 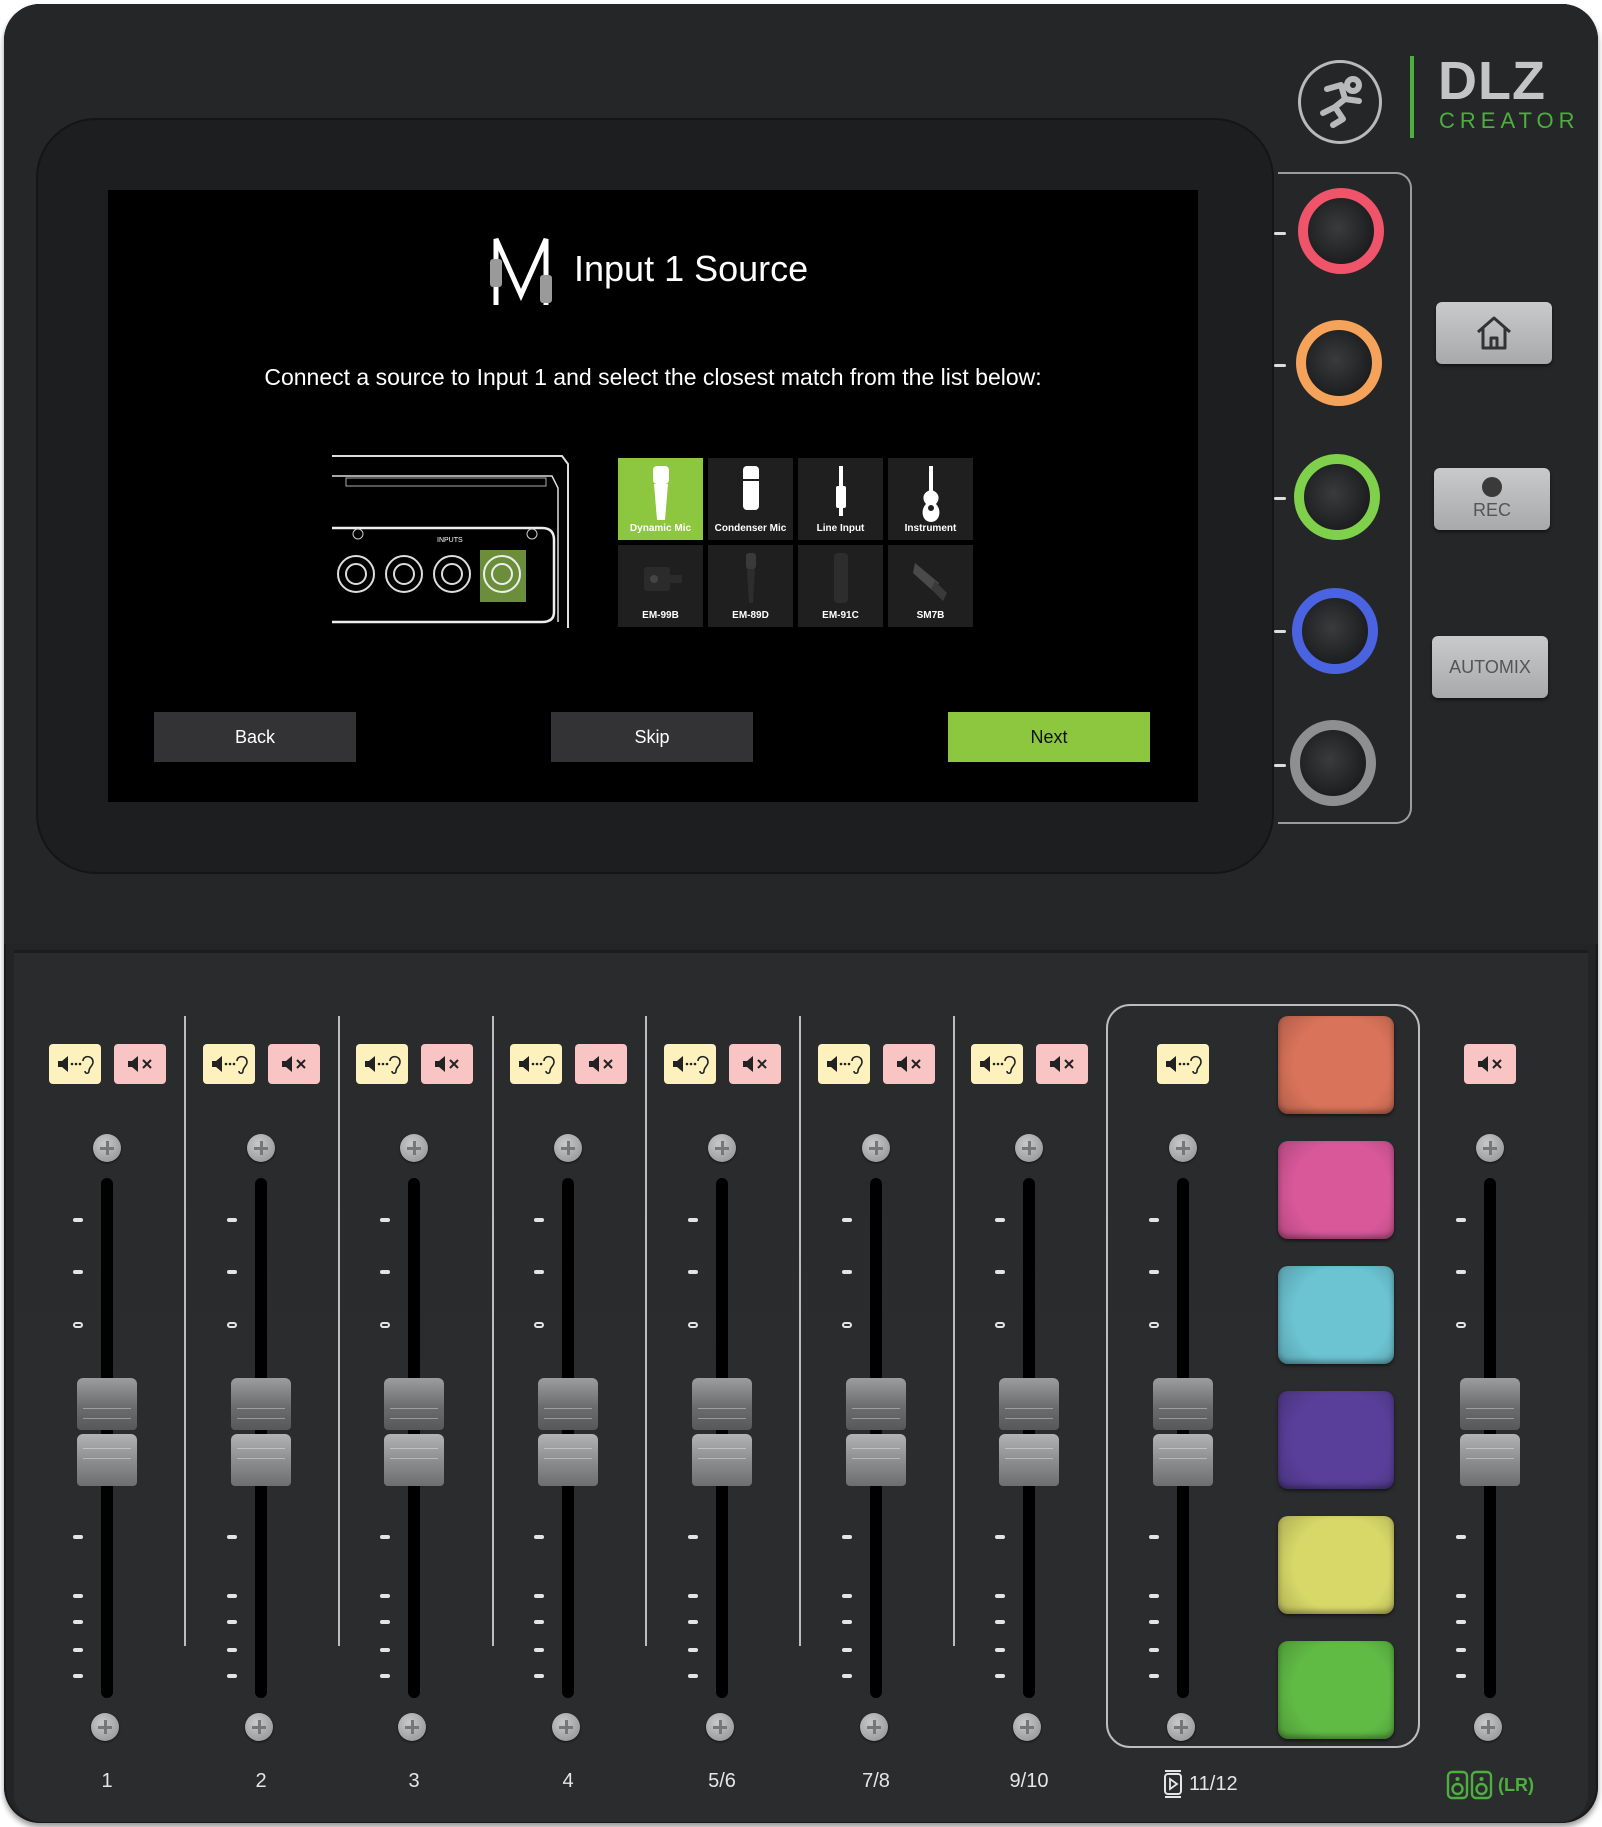 I want to click on playback-icon, so click(x=1173, y=1784).